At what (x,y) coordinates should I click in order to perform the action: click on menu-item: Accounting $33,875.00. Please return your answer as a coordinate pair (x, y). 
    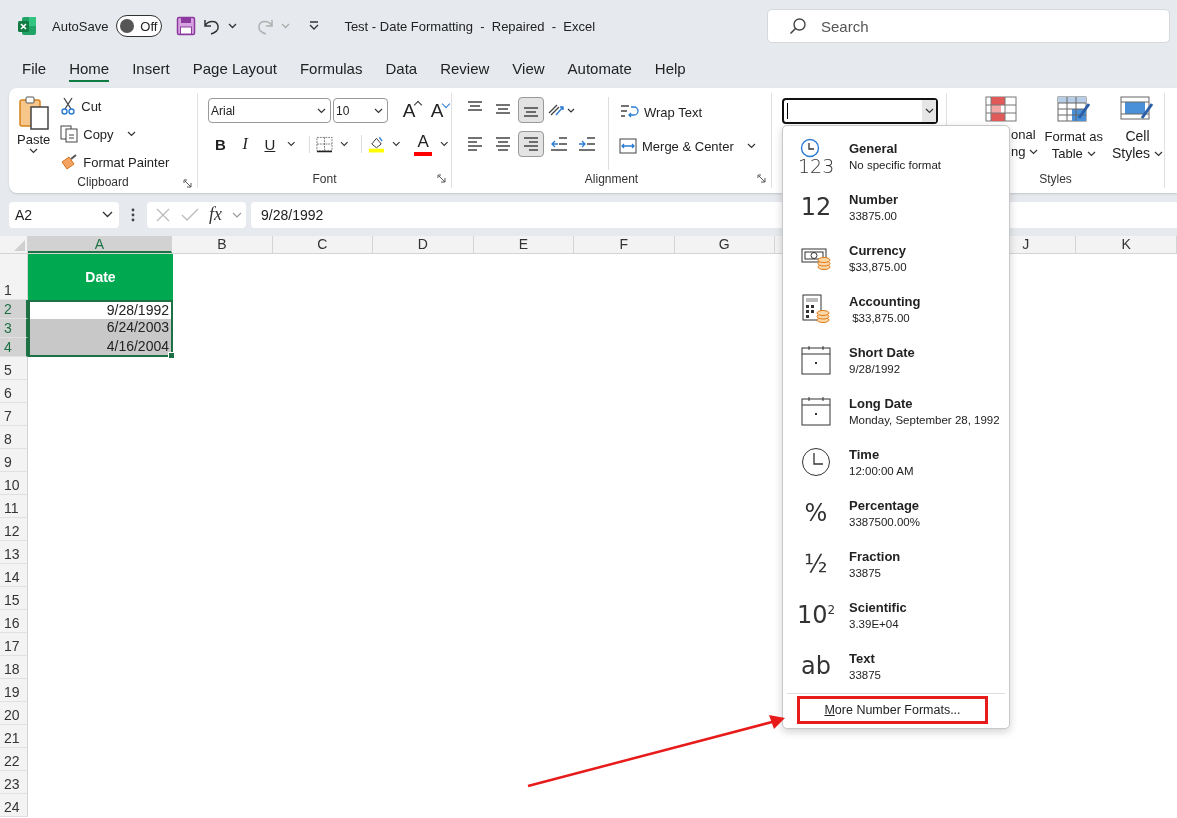
    Looking at the image, I should click on (896, 308).